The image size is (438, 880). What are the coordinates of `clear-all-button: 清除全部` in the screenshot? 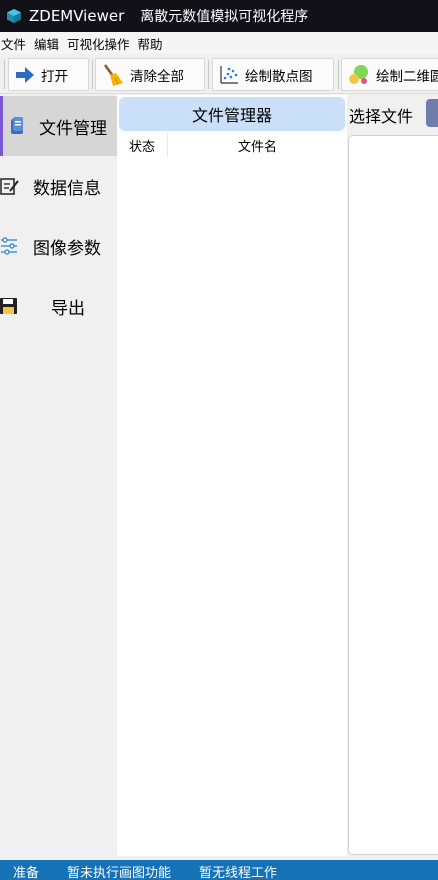 It's located at (150, 74).